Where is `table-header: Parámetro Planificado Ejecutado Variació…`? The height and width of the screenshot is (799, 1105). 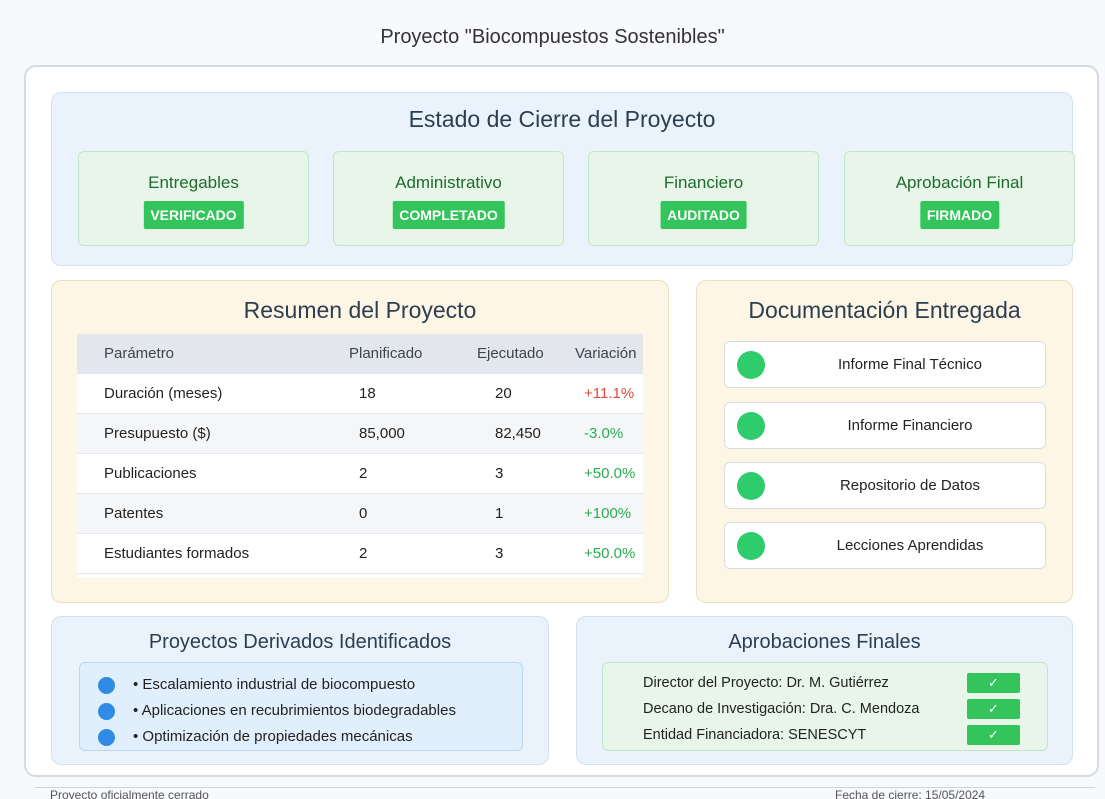
table-header: Parámetro Planificado Ejecutado Variació… is located at coordinates (360, 354).